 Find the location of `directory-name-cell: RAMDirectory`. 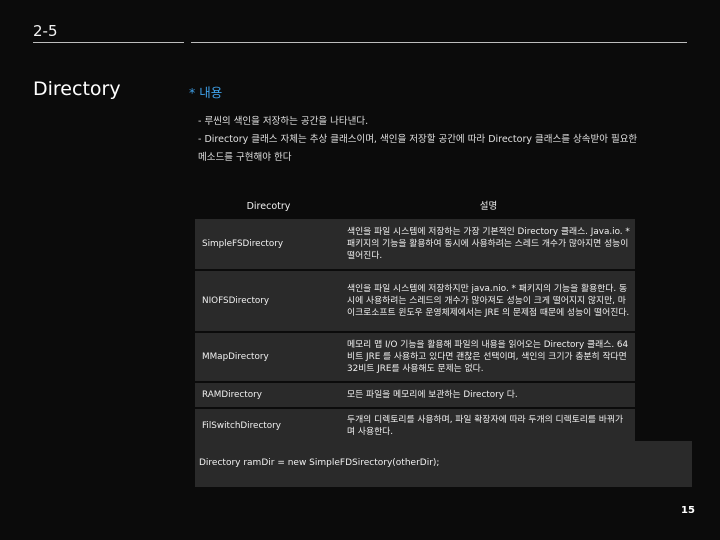

directory-name-cell: RAMDirectory is located at coordinates (268, 395).